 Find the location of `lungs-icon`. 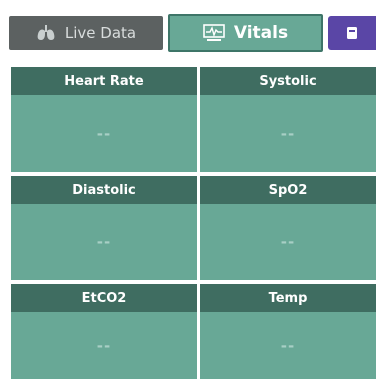

lungs-icon is located at coordinates (46, 33).